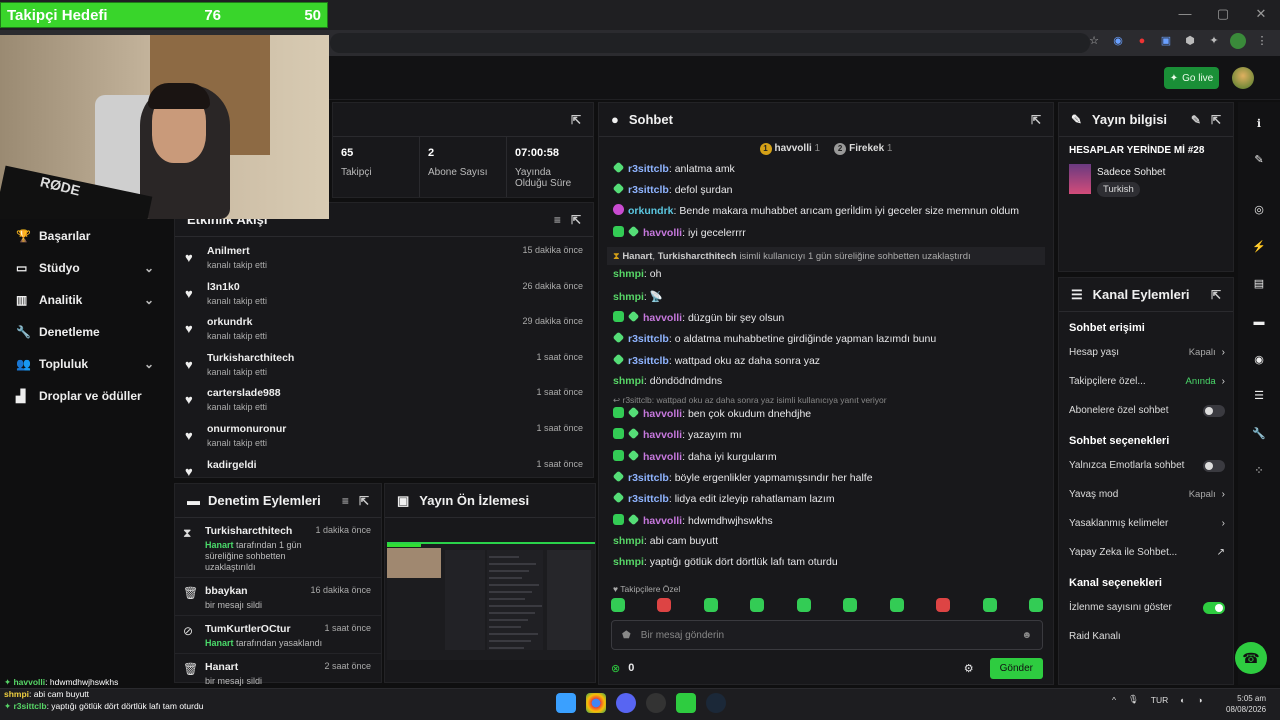 Image resolution: width=1280 pixels, height=720 pixels. I want to click on points-icon: ⊗, so click(615, 668).